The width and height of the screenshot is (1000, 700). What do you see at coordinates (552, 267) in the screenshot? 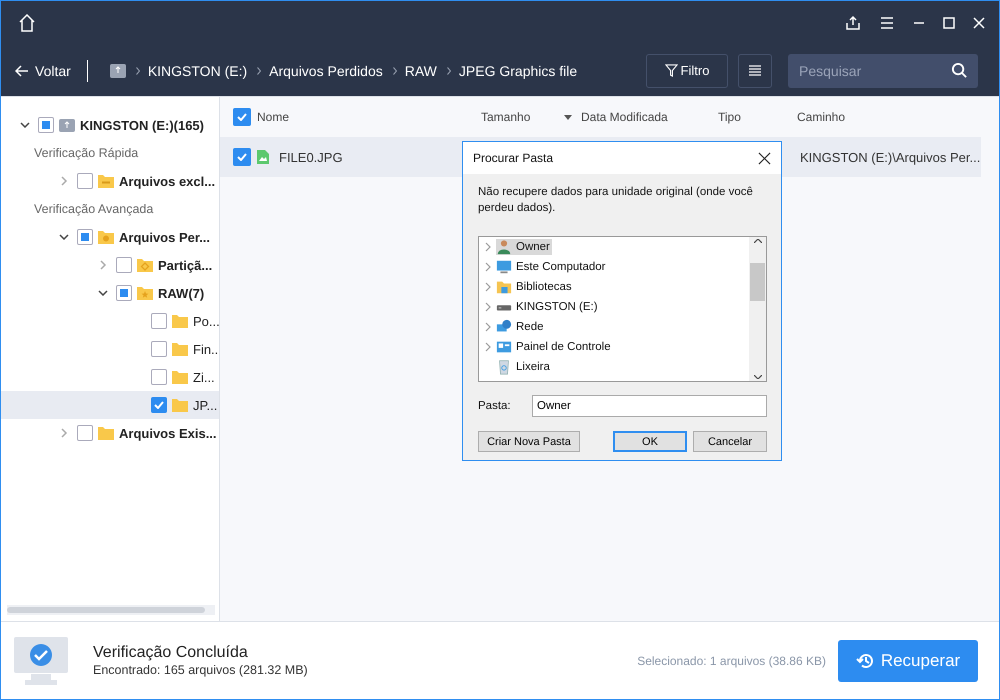
I see `folder-item: Este Computador` at bounding box center [552, 267].